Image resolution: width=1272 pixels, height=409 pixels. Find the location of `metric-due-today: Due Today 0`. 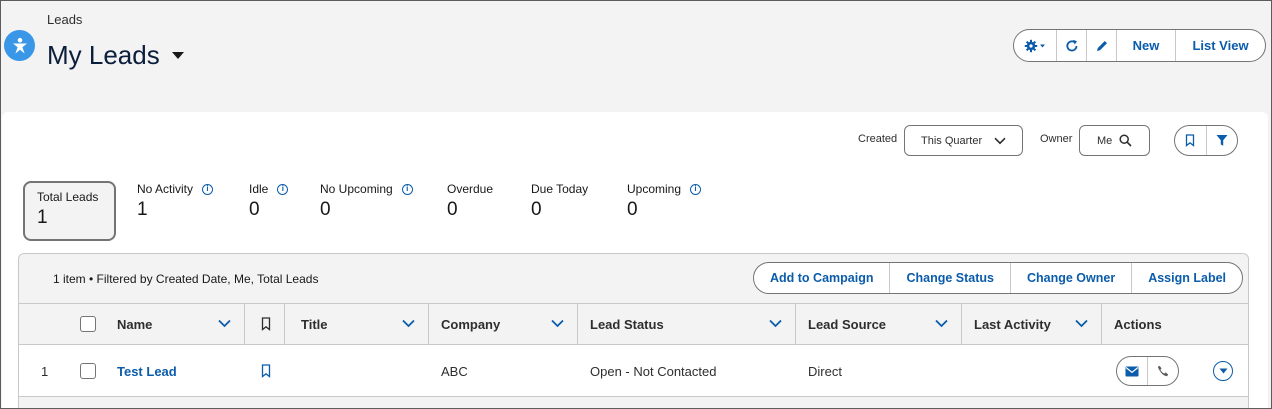

metric-due-today: Due Today 0 is located at coordinates (559, 201).